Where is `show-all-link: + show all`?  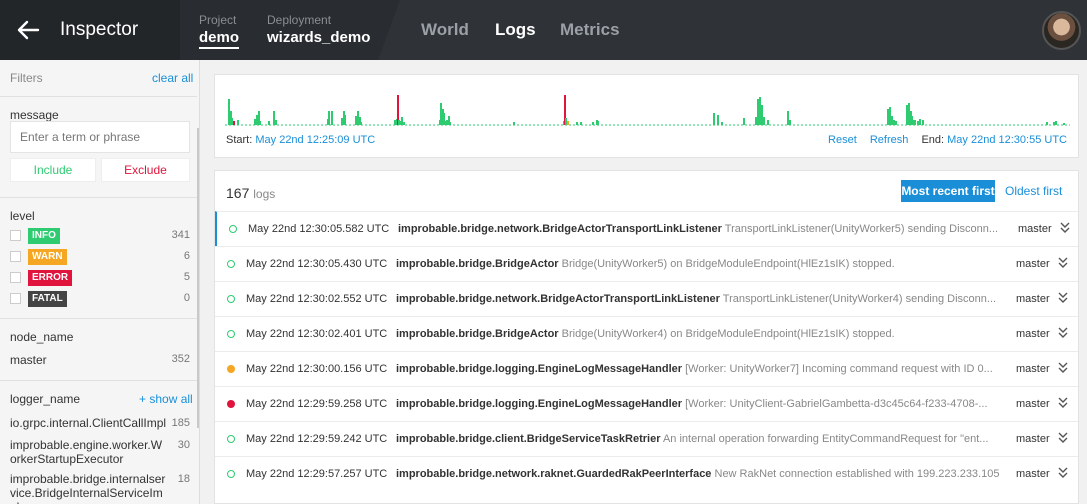 show-all-link: + show all is located at coordinates (166, 399).